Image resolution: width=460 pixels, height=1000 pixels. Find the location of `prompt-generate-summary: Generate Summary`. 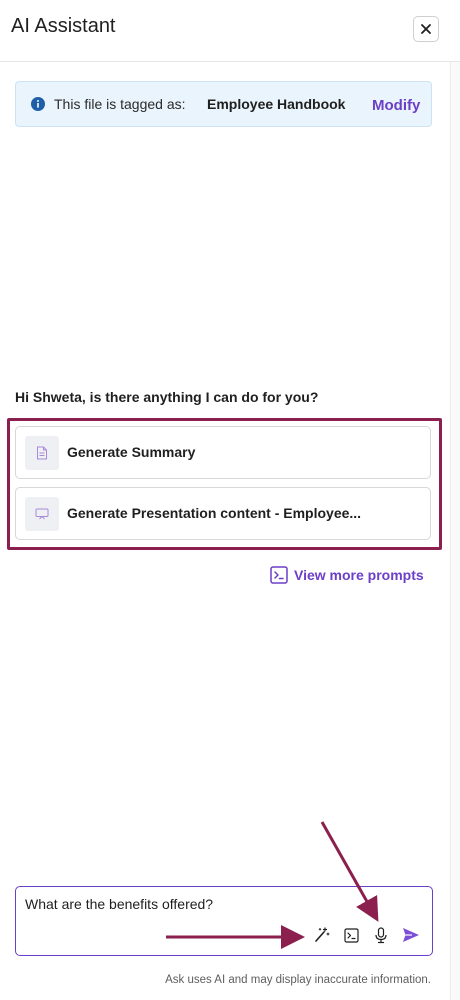

prompt-generate-summary: Generate Summary is located at coordinates (223, 452).